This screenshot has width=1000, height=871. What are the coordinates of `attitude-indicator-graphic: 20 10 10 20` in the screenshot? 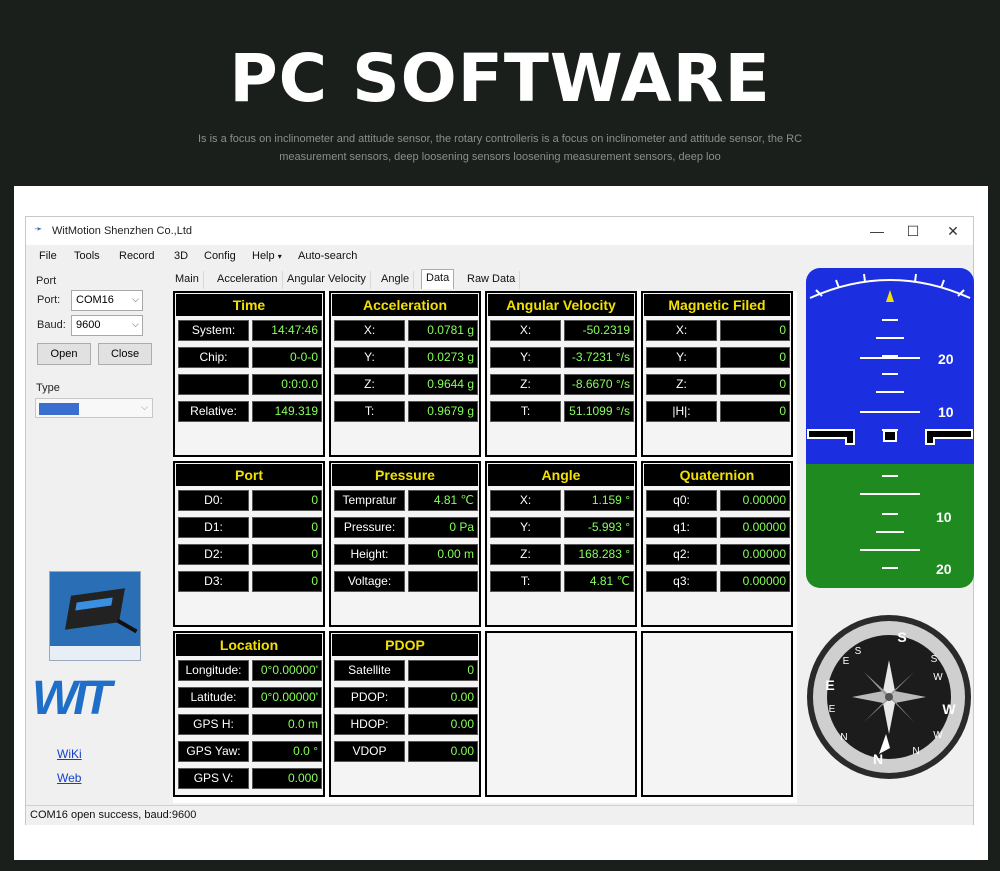 It's located at (890, 428).